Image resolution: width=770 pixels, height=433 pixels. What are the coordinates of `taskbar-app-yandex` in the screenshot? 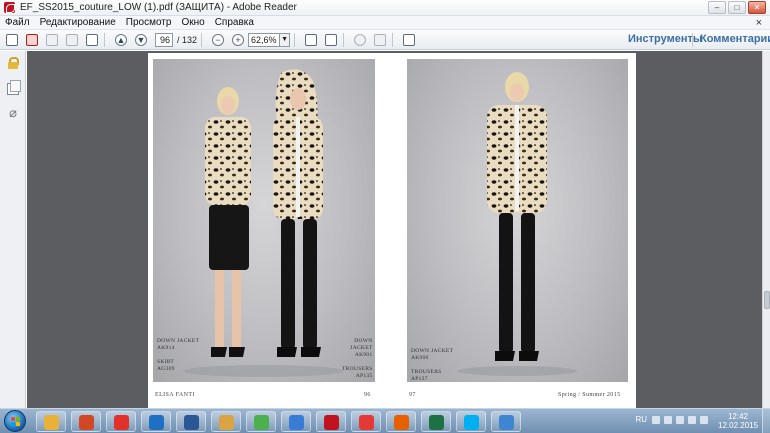 It's located at (121, 421).